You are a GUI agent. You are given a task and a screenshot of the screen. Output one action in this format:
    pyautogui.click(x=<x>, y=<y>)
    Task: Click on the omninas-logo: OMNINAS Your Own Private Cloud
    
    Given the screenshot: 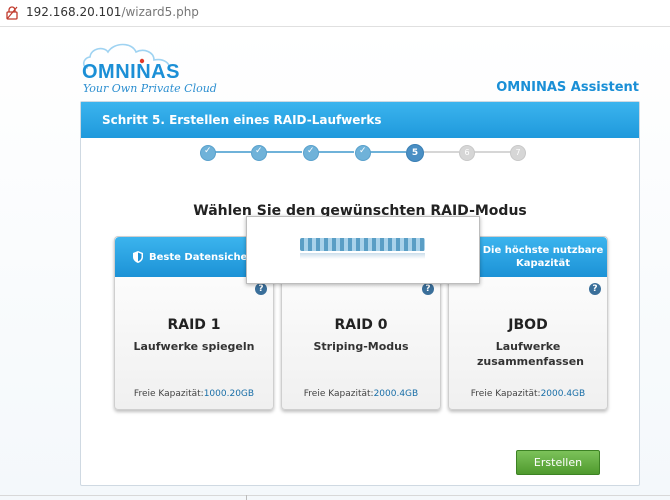 What is the action you would take?
    pyautogui.click(x=148, y=69)
    